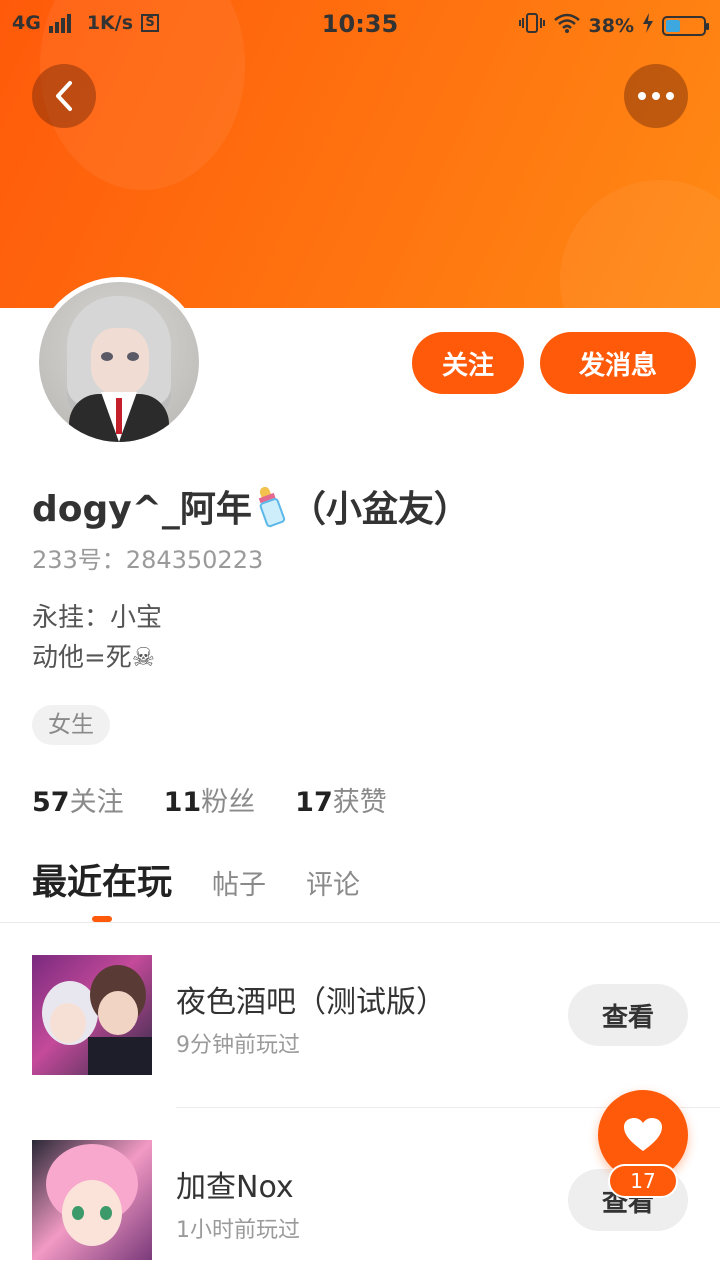  I want to click on tab-comments: 评论, so click(333, 882).